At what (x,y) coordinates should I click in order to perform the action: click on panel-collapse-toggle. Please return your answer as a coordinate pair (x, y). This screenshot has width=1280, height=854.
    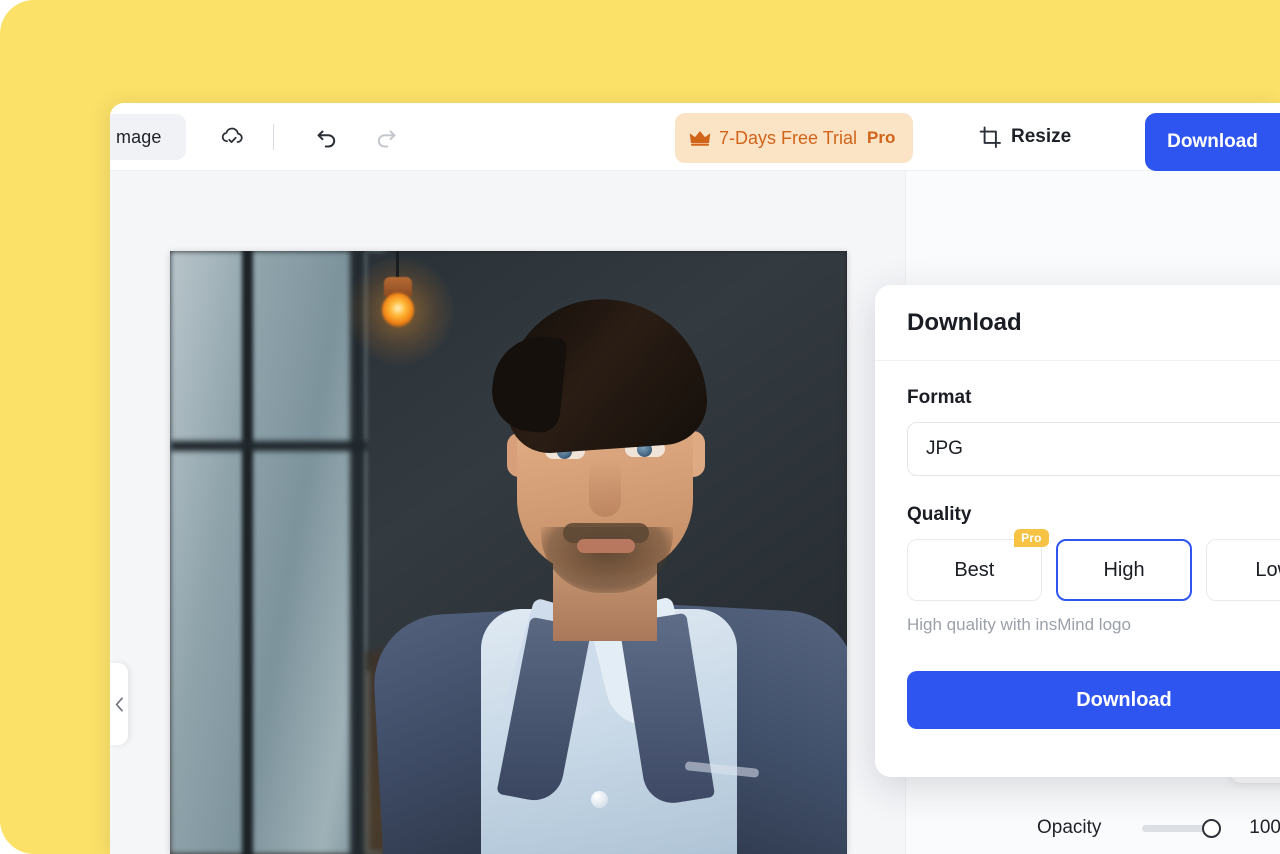
    Looking at the image, I should click on (119, 704).